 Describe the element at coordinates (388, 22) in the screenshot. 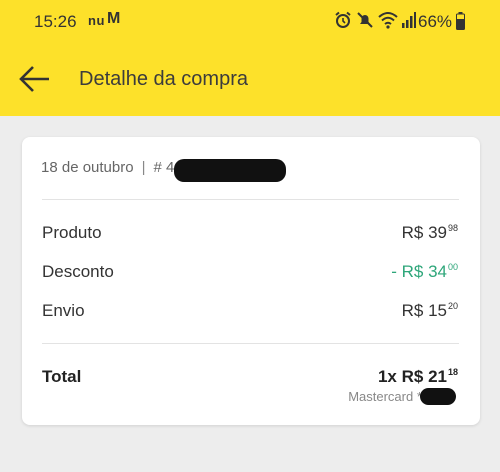

I see `wifi-icon` at that location.